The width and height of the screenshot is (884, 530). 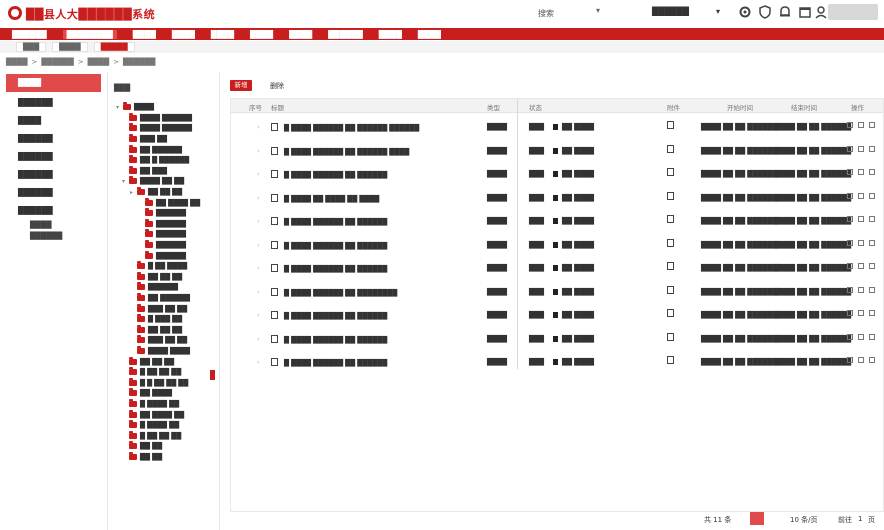 What do you see at coordinates (853, 12) in the screenshot?
I see `avatar` at bounding box center [853, 12].